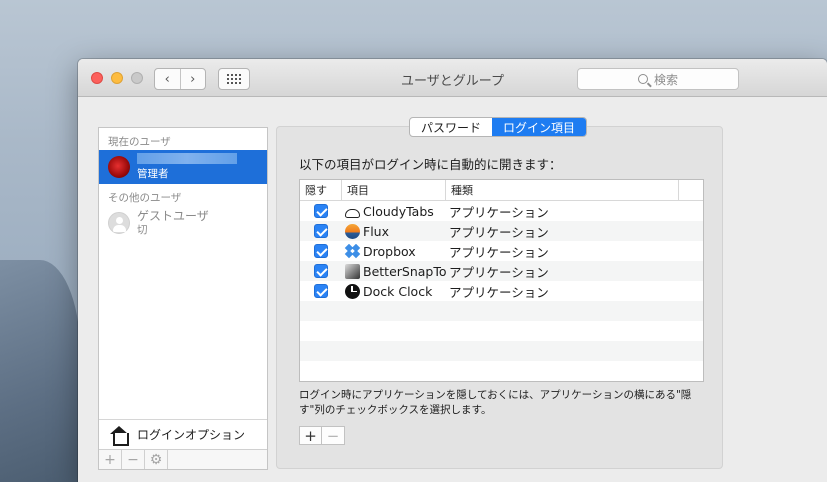 The width and height of the screenshot is (827, 482). I want to click on table-row: Flux アプリケーション, so click(501, 231).